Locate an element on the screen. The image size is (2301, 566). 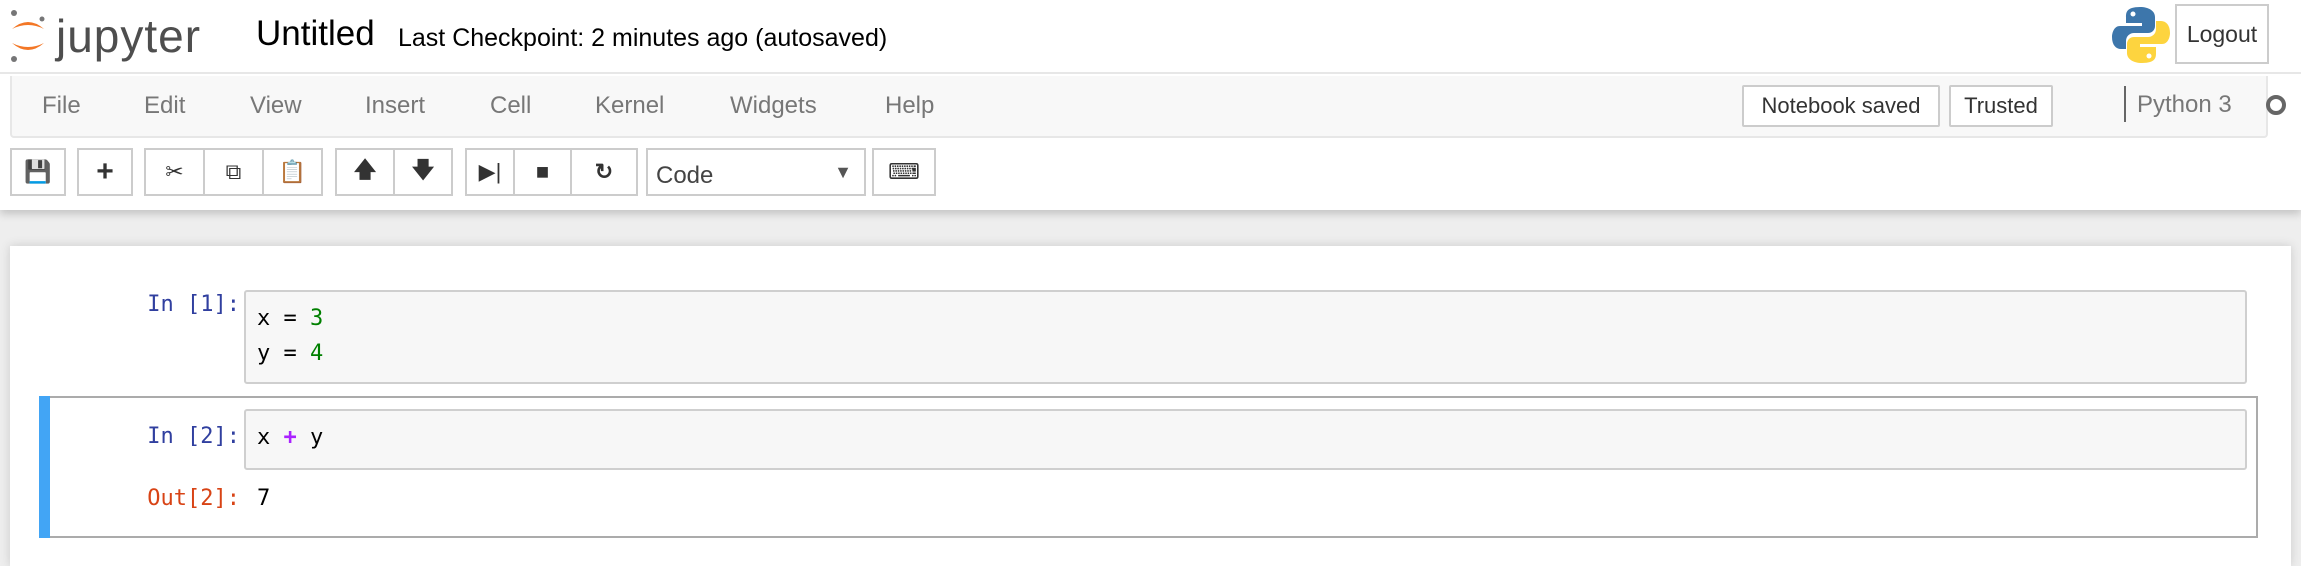
jupyter-logo: jupyter is located at coordinates (104, 36).